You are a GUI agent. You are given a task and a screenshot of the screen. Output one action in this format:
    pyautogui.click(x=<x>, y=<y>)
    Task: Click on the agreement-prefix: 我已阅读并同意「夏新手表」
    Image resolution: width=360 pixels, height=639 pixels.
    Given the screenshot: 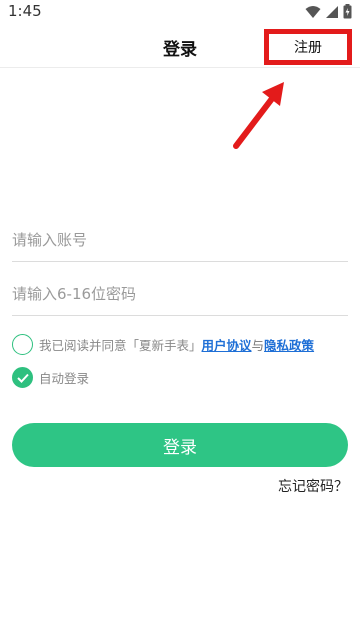 What is the action you would take?
    pyautogui.click(x=120, y=345)
    